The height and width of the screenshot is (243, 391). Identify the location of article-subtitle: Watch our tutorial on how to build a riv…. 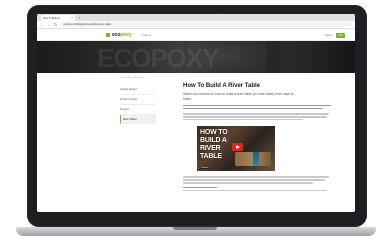
(238, 96).